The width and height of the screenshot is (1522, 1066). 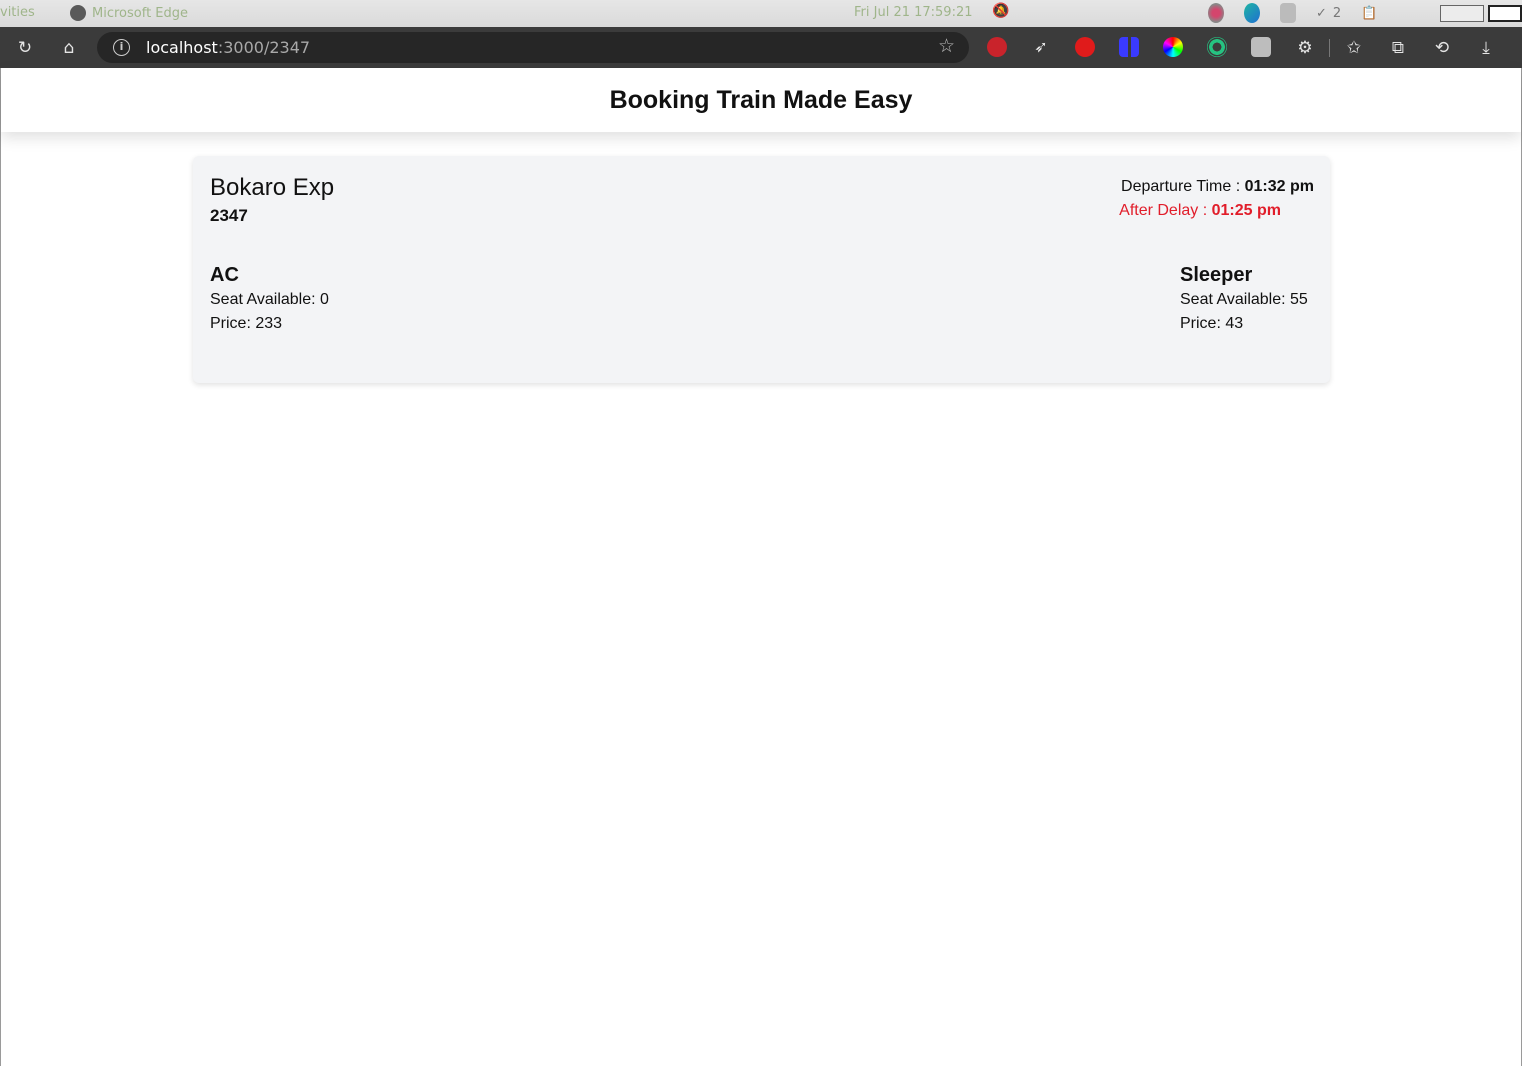 What do you see at coordinates (17, 12) in the screenshot?
I see `activities-button: vities` at bounding box center [17, 12].